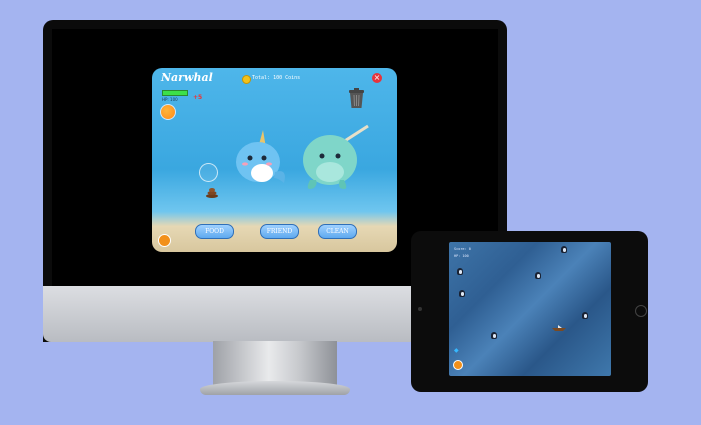  What do you see at coordinates (198, 97) in the screenshot?
I see `health-change: +5` at bounding box center [198, 97].